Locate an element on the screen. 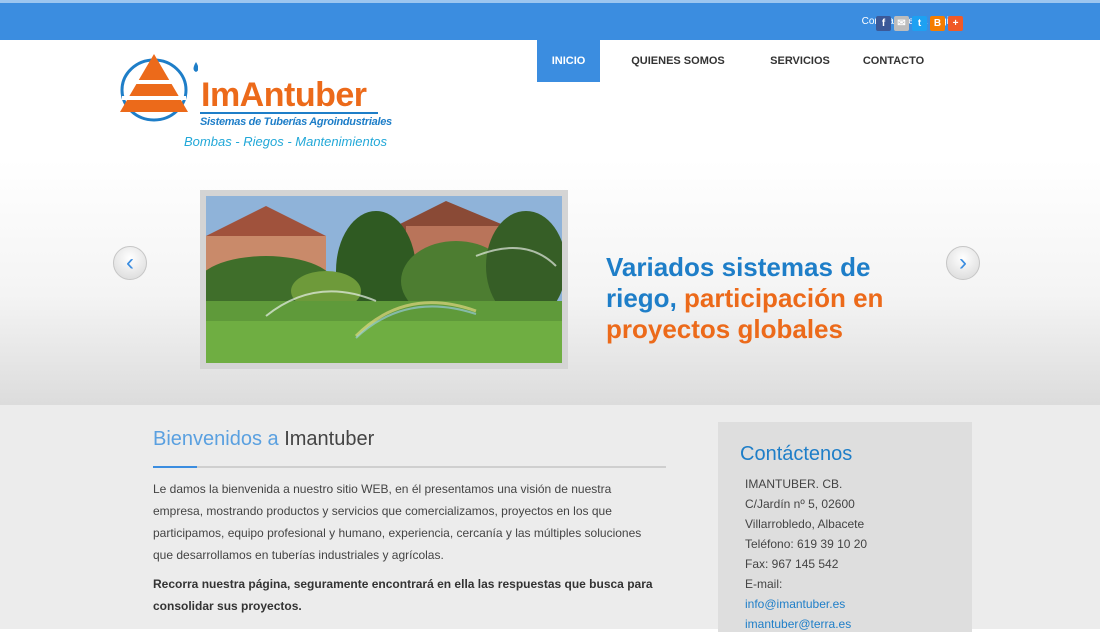  welcome-title-prefix: Bienvenidos a is located at coordinates (216, 439).